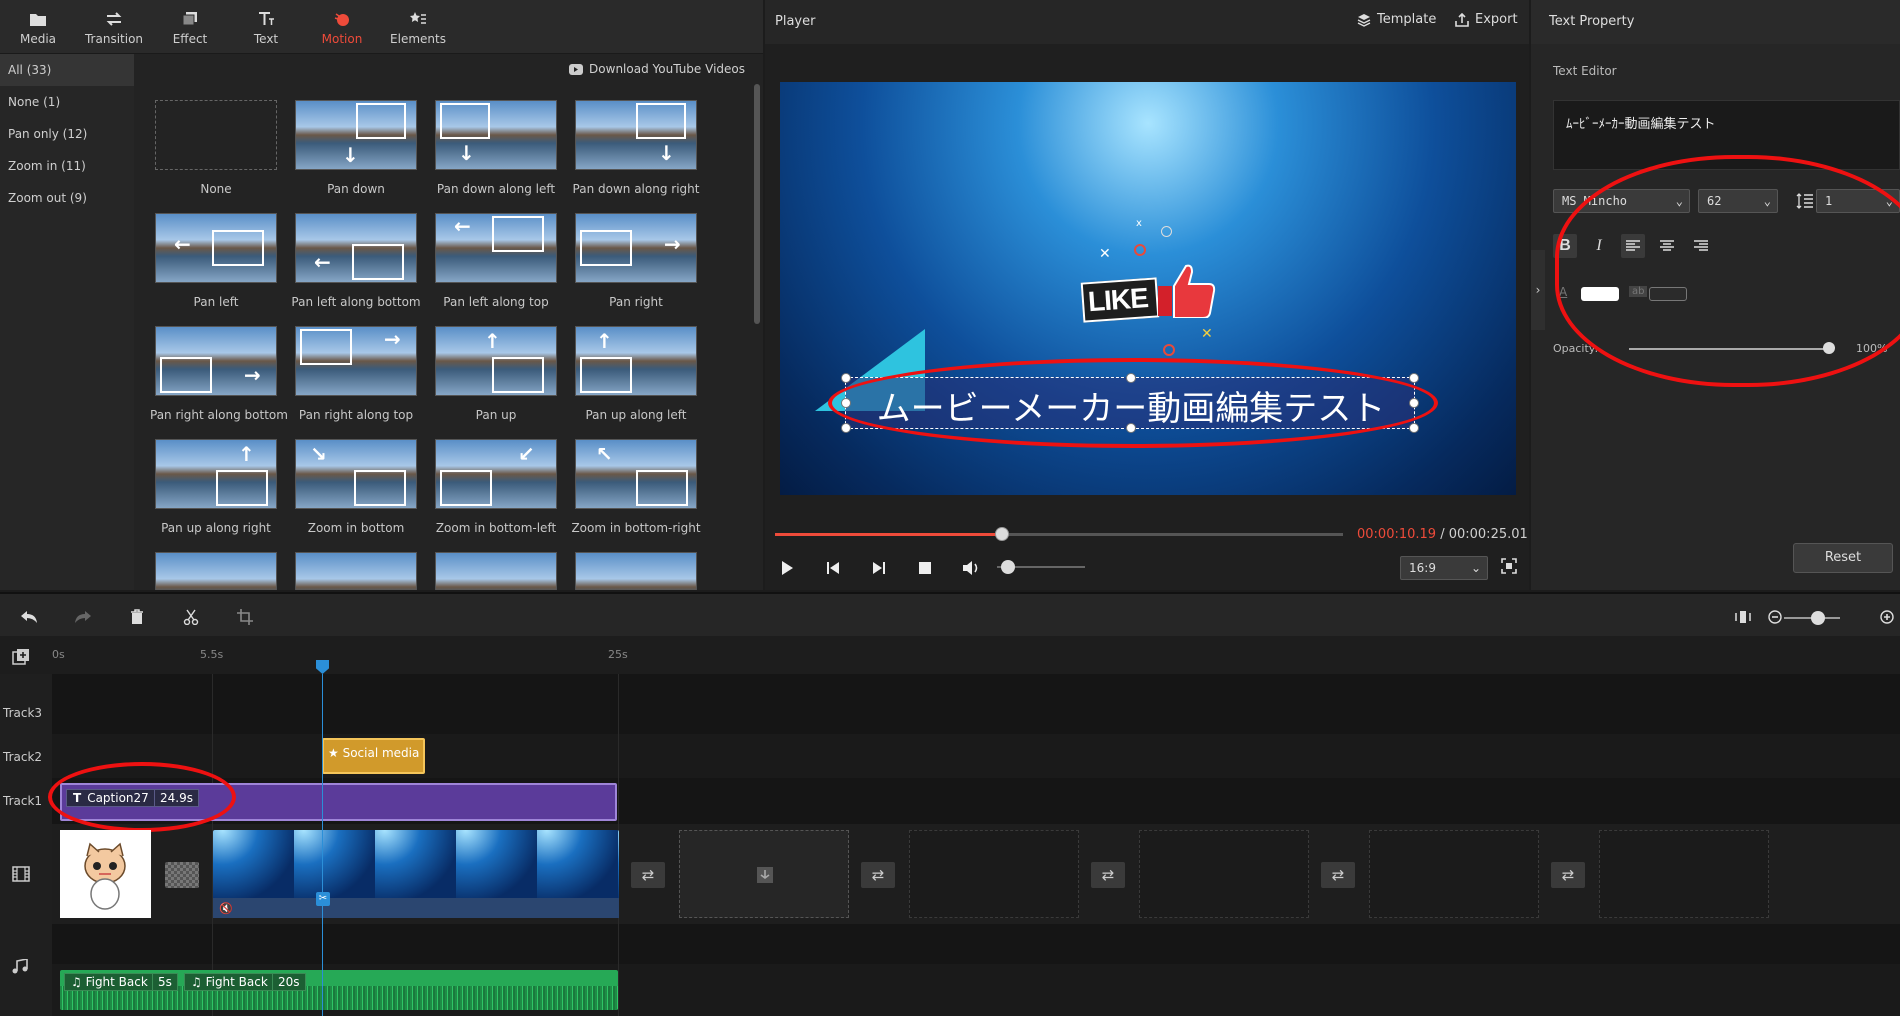 The width and height of the screenshot is (1900, 1016). I want to click on motion-item: ↑ Pan up, so click(500, 381).